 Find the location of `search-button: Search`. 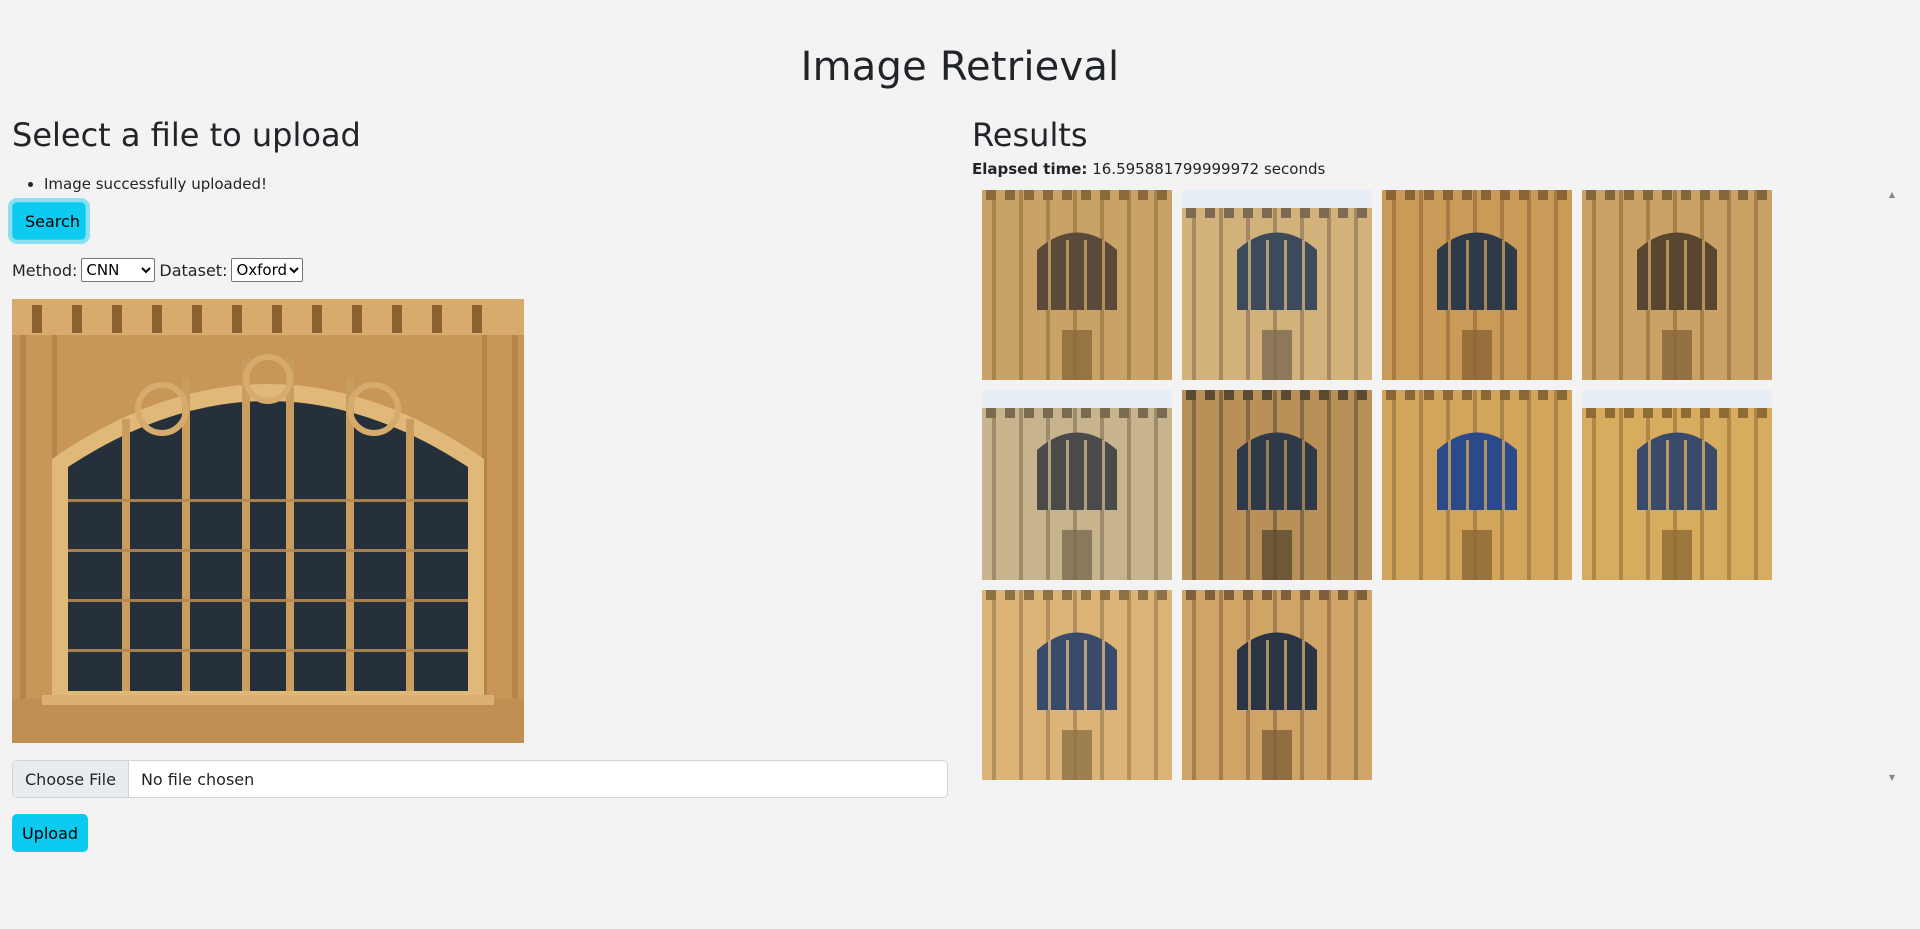

search-button: Search is located at coordinates (49, 221).